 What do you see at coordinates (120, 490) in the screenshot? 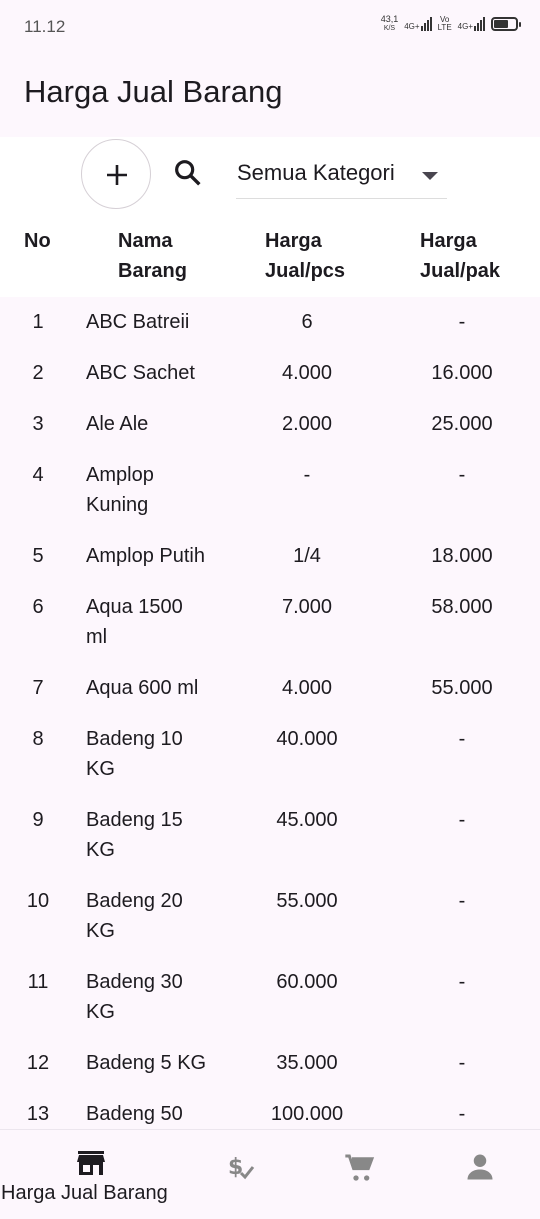
I see `row-name: Amplop Kuning` at bounding box center [120, 490].